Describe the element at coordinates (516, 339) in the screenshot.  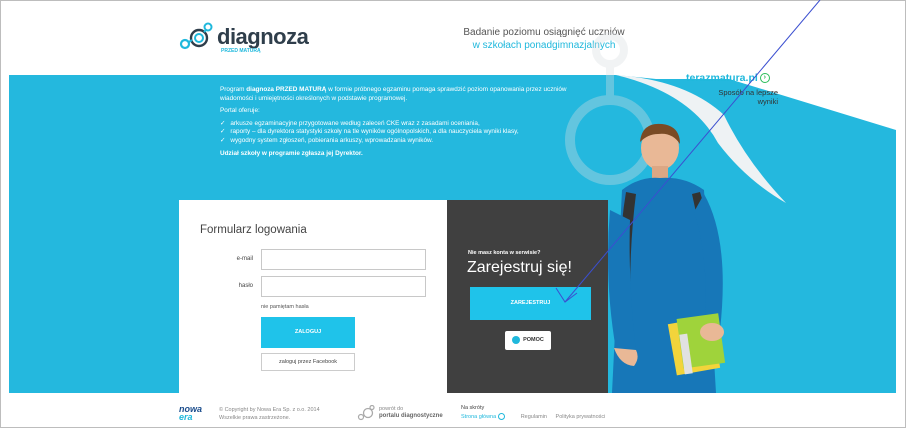
I see `lifebuoy-icon` at that location.